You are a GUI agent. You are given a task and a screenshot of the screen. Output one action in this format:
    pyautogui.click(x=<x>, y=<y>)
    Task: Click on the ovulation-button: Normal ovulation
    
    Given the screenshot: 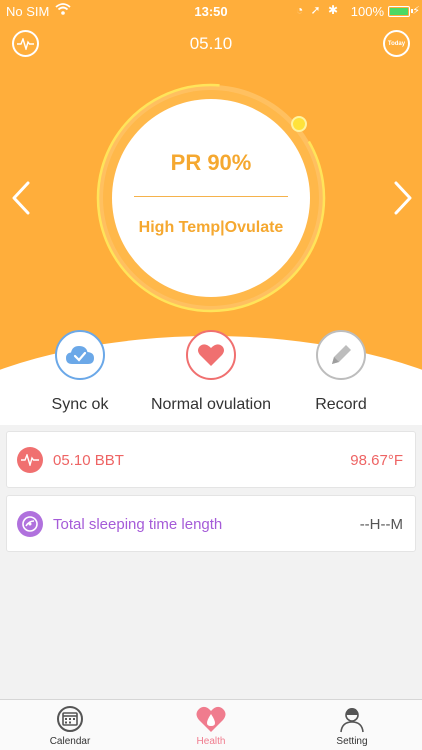 What is the action you would take?
    pyautogui.click(x=211, y=372)
    